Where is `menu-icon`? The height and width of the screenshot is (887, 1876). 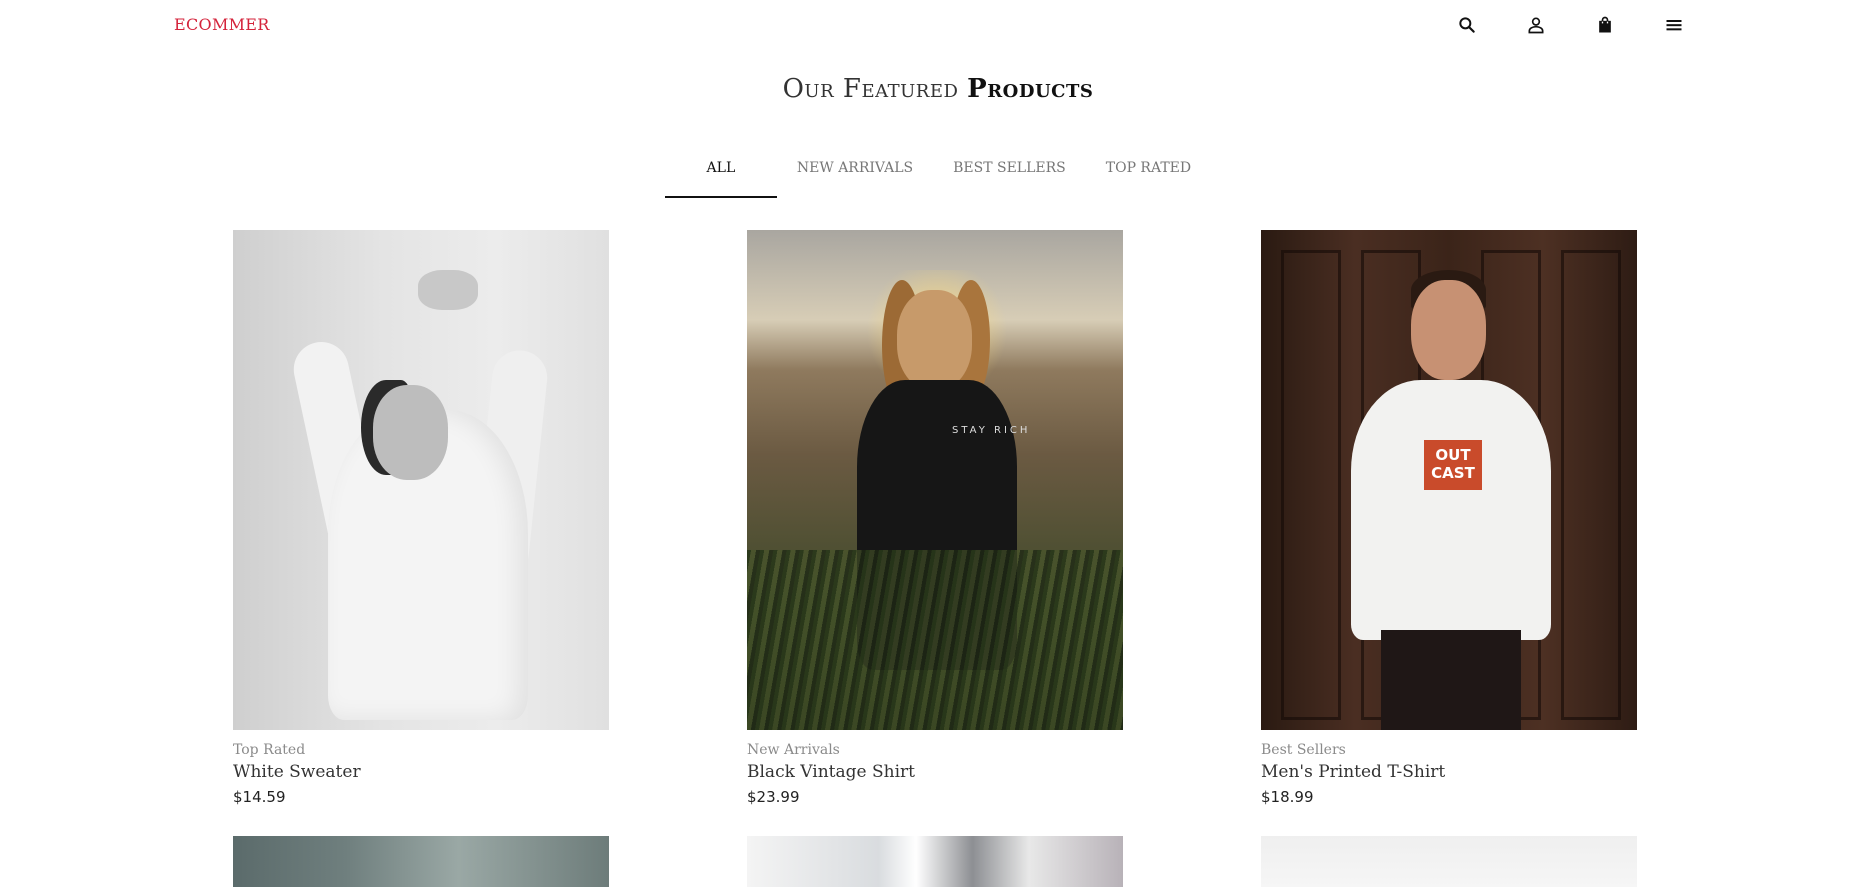 menu-icon is located at coordinates (1674, 25).